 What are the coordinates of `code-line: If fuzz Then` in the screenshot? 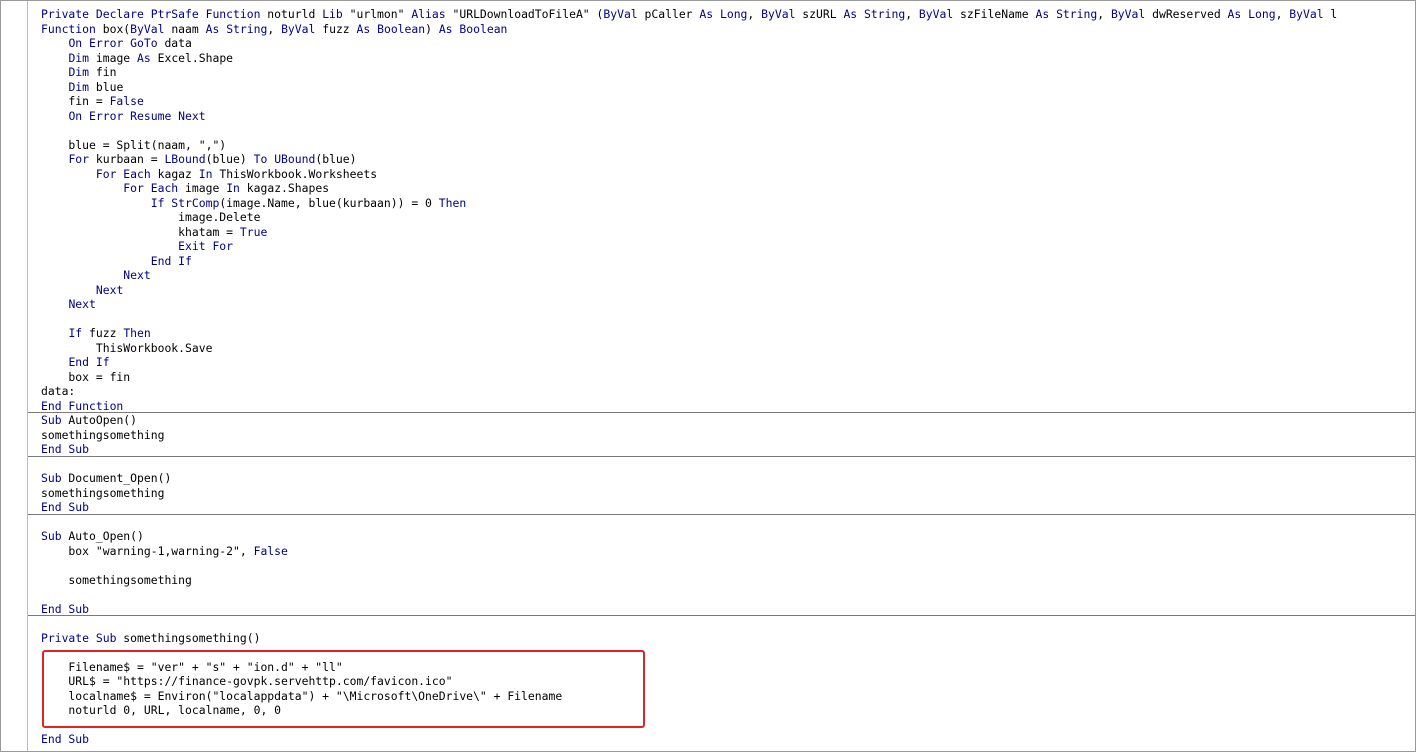 It's located at (728, 333).